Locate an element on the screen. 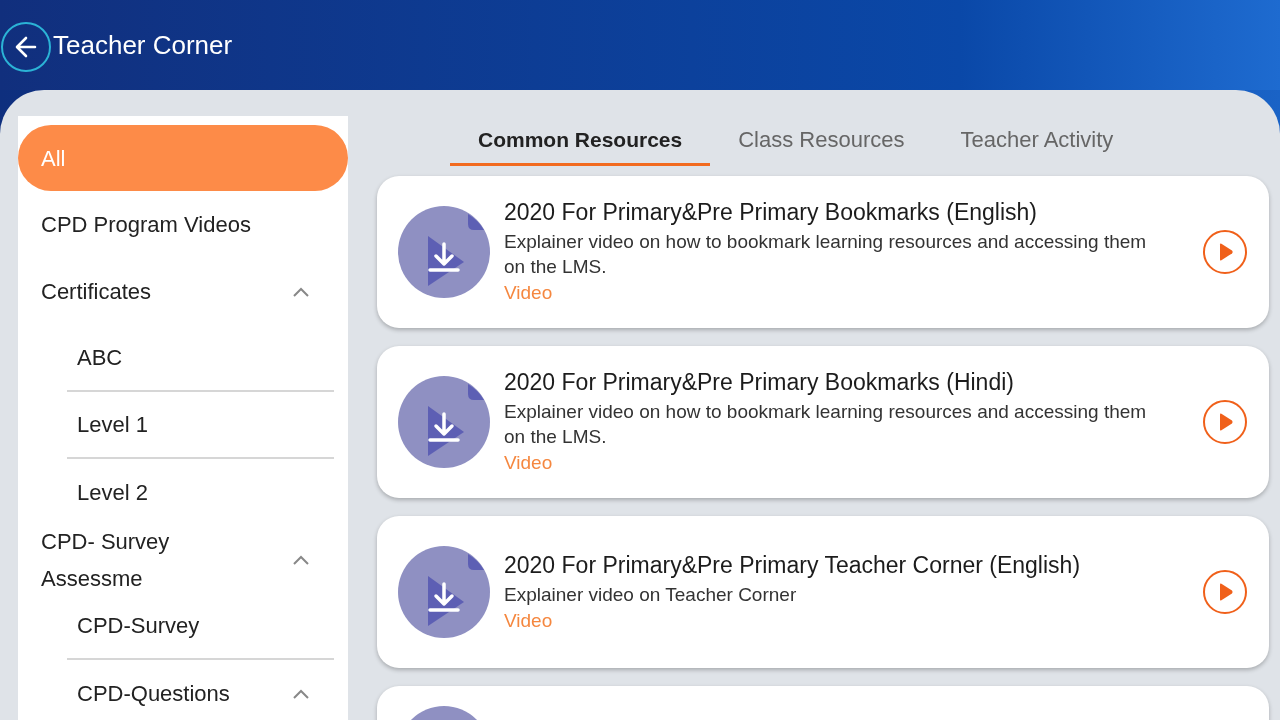 The width and height of the screenshot is (1280, 720). resource-card: 2020 For Primary&Pre Primary Bookmarks (English) Explainer video on how to bookmark learning resources and accessing them on the LMS. Video is located at coordinates (823, 252).